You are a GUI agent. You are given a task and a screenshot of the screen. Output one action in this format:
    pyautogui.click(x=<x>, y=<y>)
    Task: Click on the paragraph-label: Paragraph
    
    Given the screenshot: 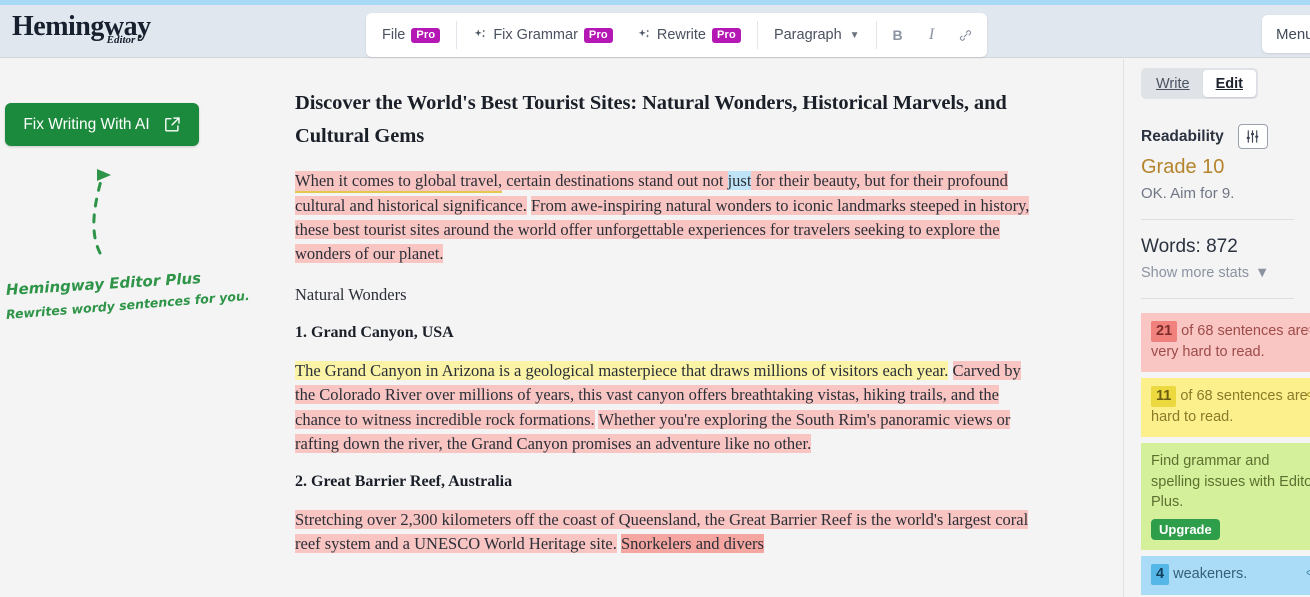 What is the action you would take?
    pyautogui.click(x=807, y=35)
    